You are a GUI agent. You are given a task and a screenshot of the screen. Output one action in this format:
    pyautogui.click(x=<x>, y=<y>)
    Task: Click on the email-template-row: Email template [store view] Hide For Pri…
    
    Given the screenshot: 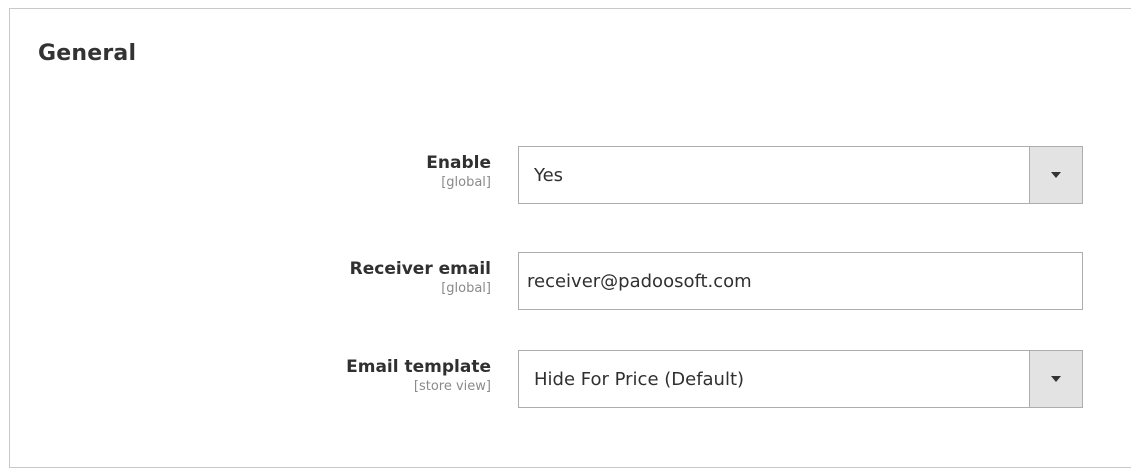 What is the action you would take?
    pyautogui.click(x=565, y=382)
    